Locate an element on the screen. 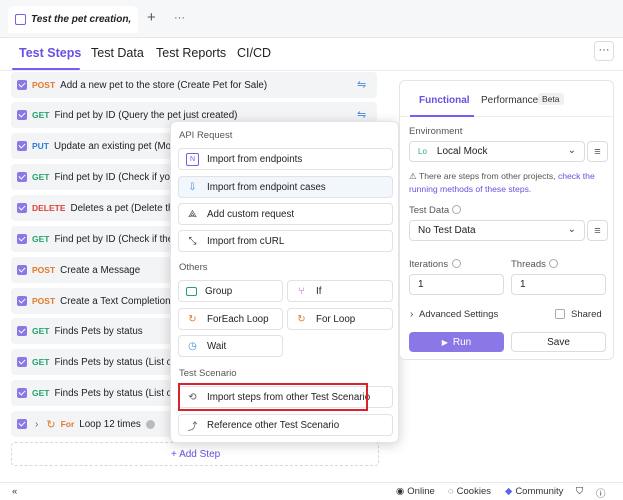 The width and height of the screenshot is (623, 500). tab-cicd: CI/CD is located at coordinates (254, 53).